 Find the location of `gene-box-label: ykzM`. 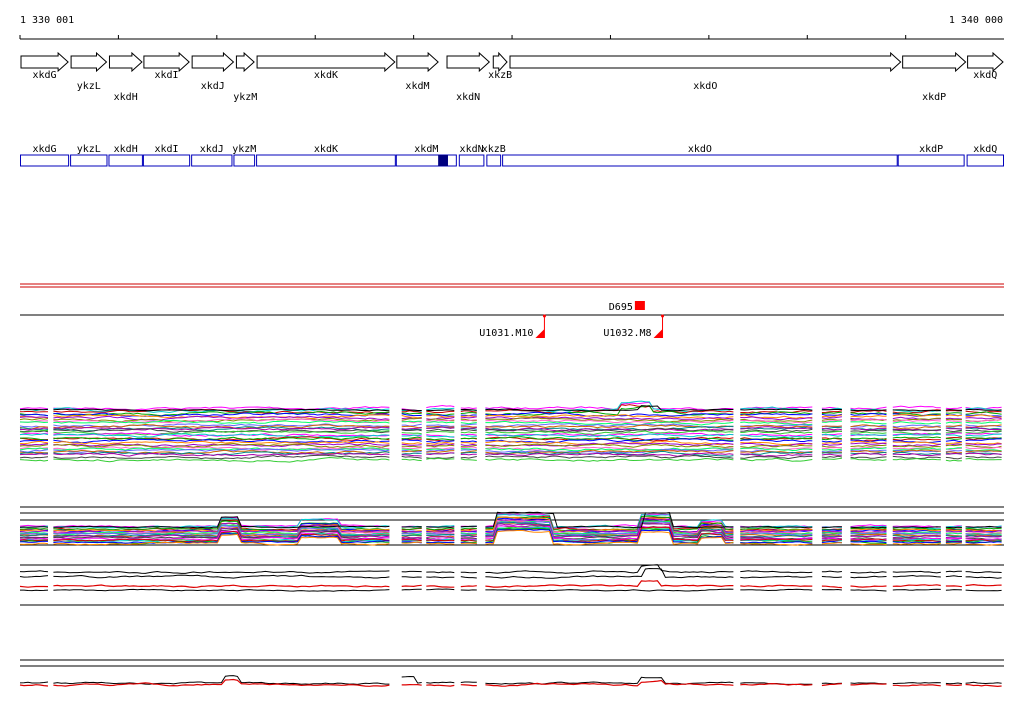

gene-box-label: ykzM is located at coordinates (244, 149).